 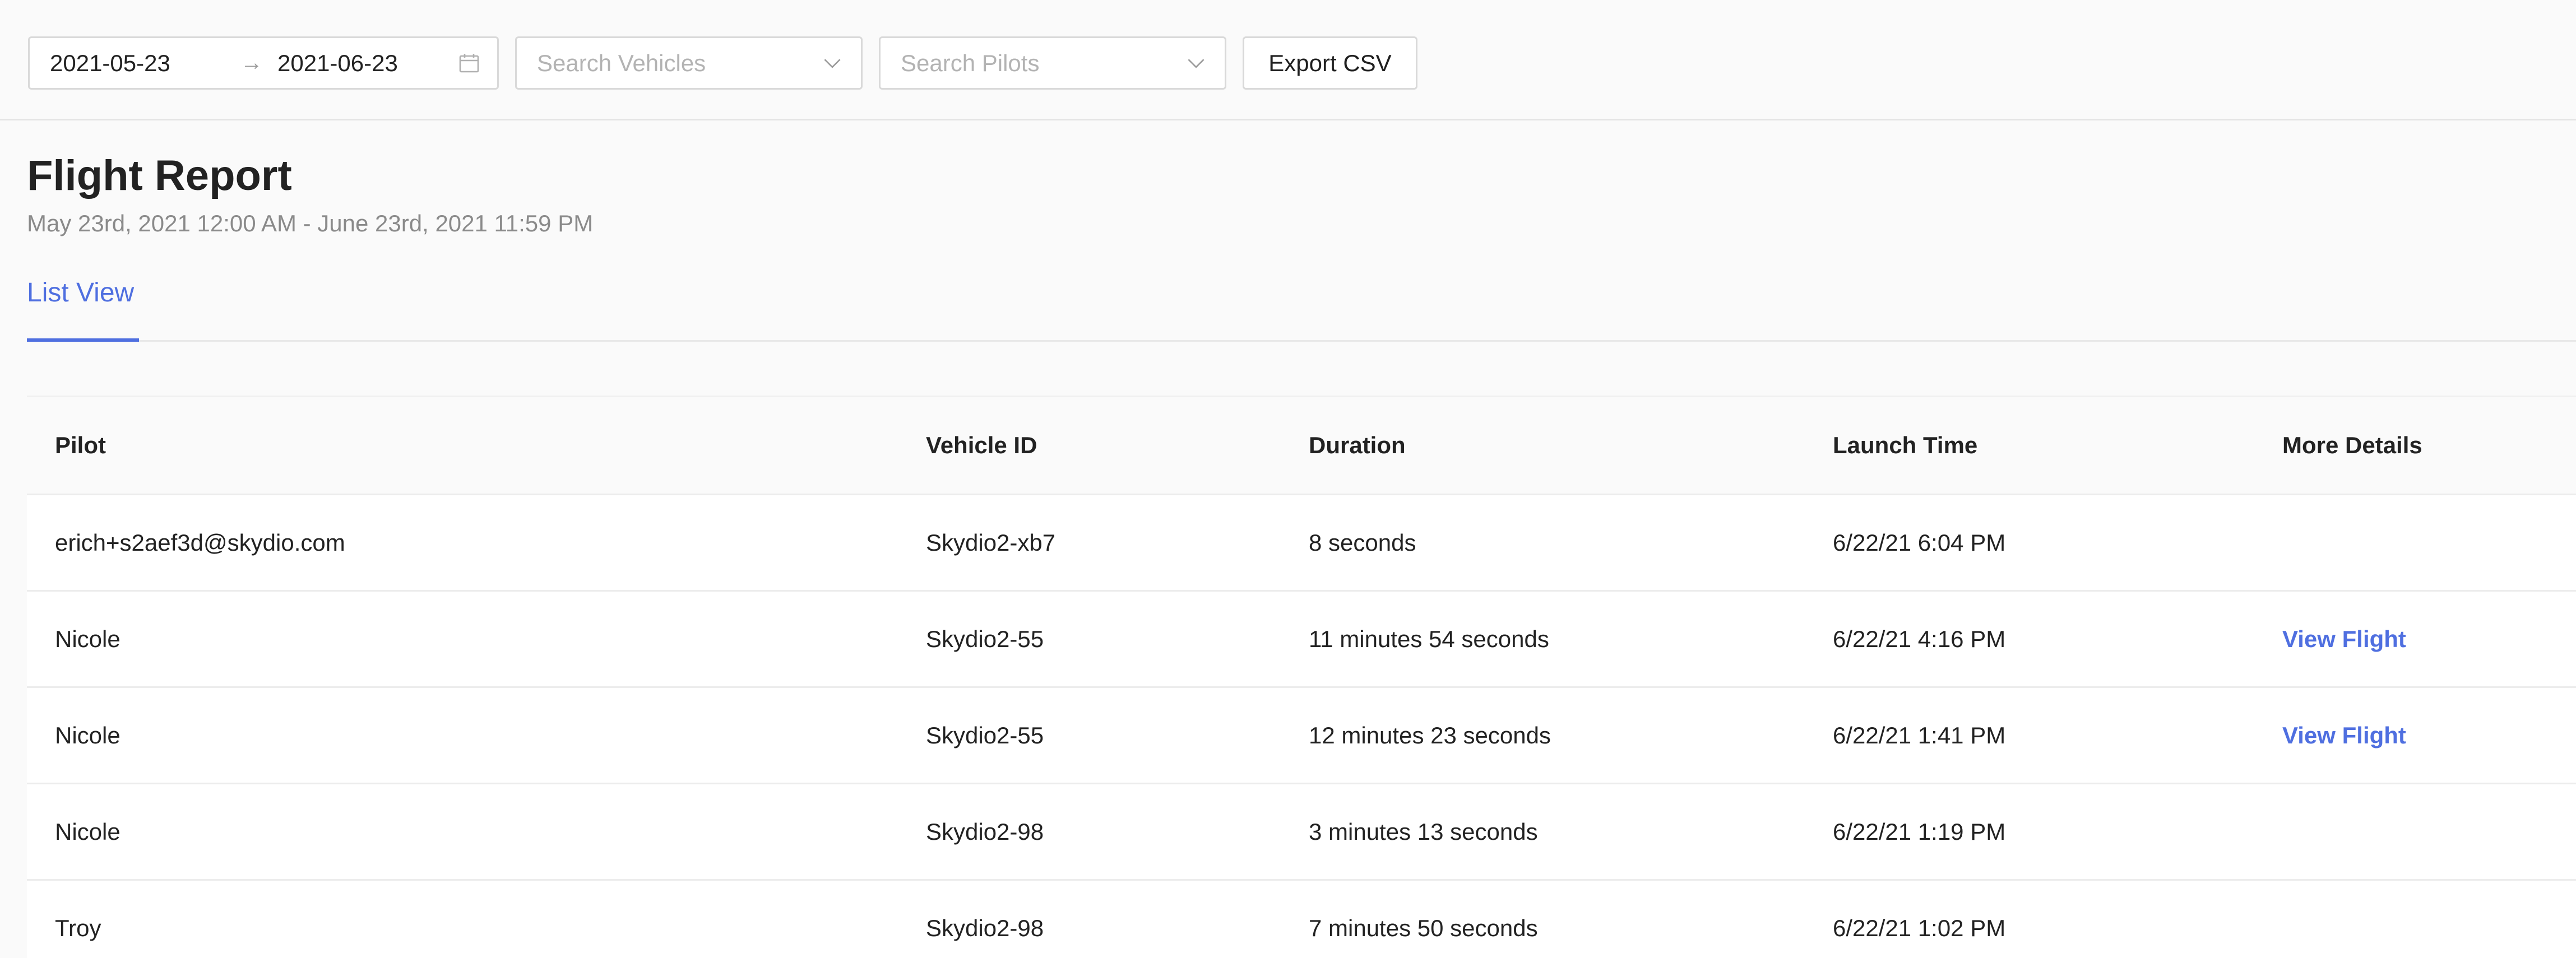 I want to click on column-header-launch-time: Launch Time, so click(x=1905, y=445).